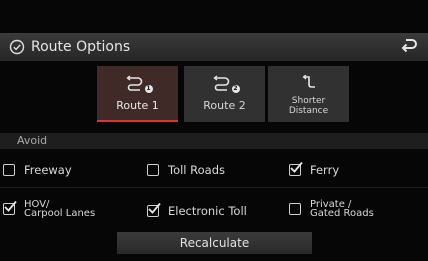  I want to click on option-ferry: Ferry, so click(314, 169).